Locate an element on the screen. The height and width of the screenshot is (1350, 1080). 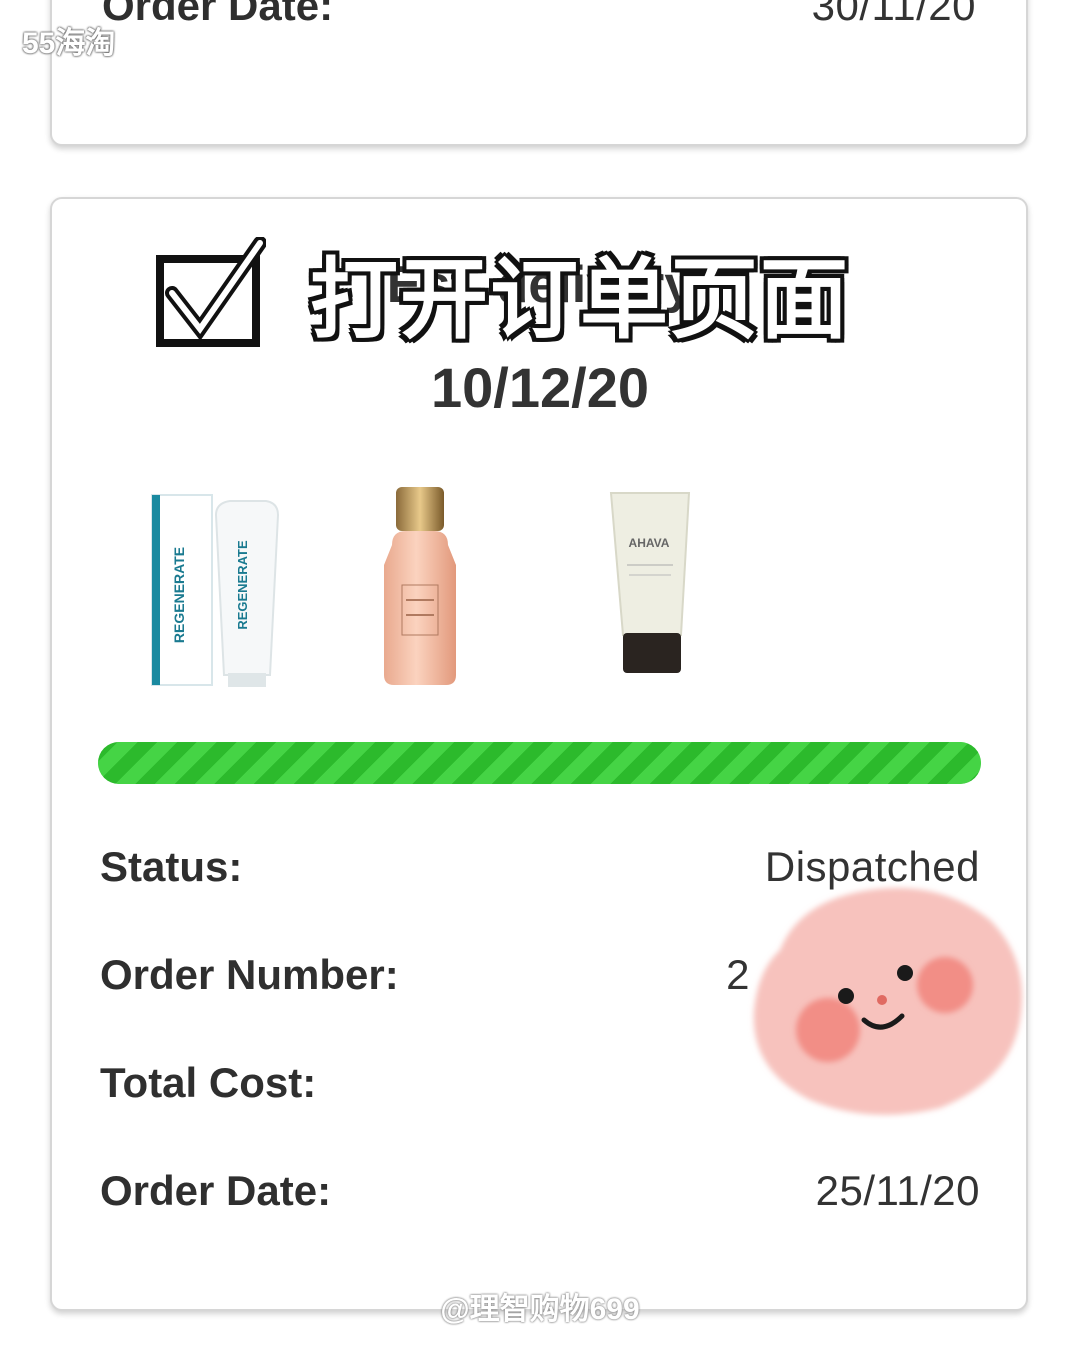
delivery-progress-bar is located at coordinates (539, 763).